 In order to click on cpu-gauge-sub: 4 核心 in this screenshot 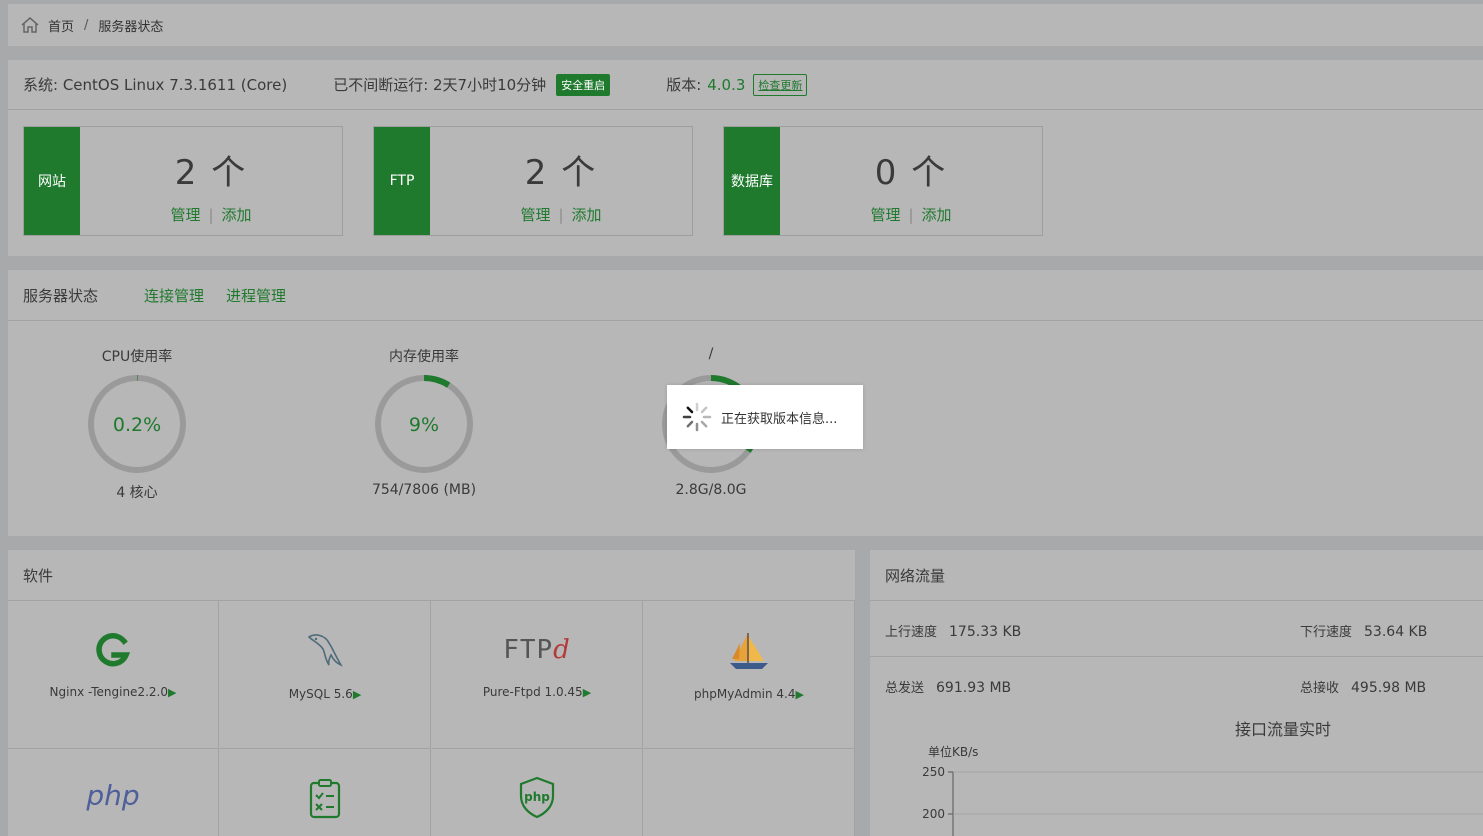, I will do `click(137, 493)`.